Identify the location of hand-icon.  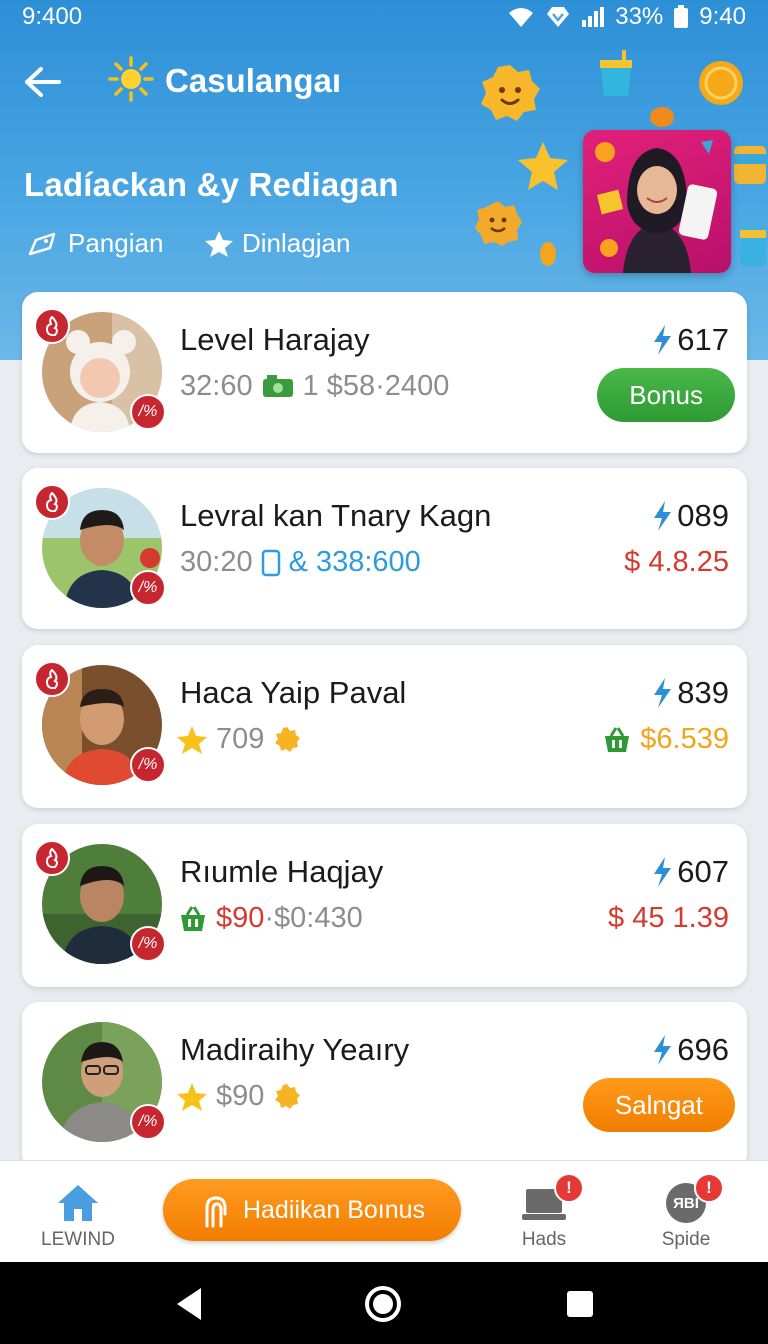
(216, 1212).